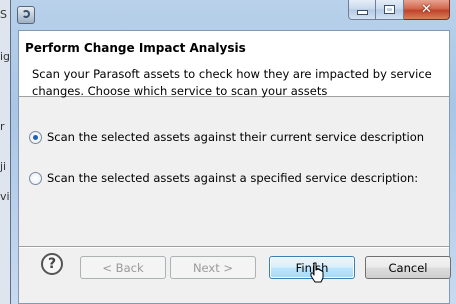 This screenshot has height=304, width=456. Describe the element at coordinates (35, 137) in the screenshot. I see `radio-button-checked` at that location.